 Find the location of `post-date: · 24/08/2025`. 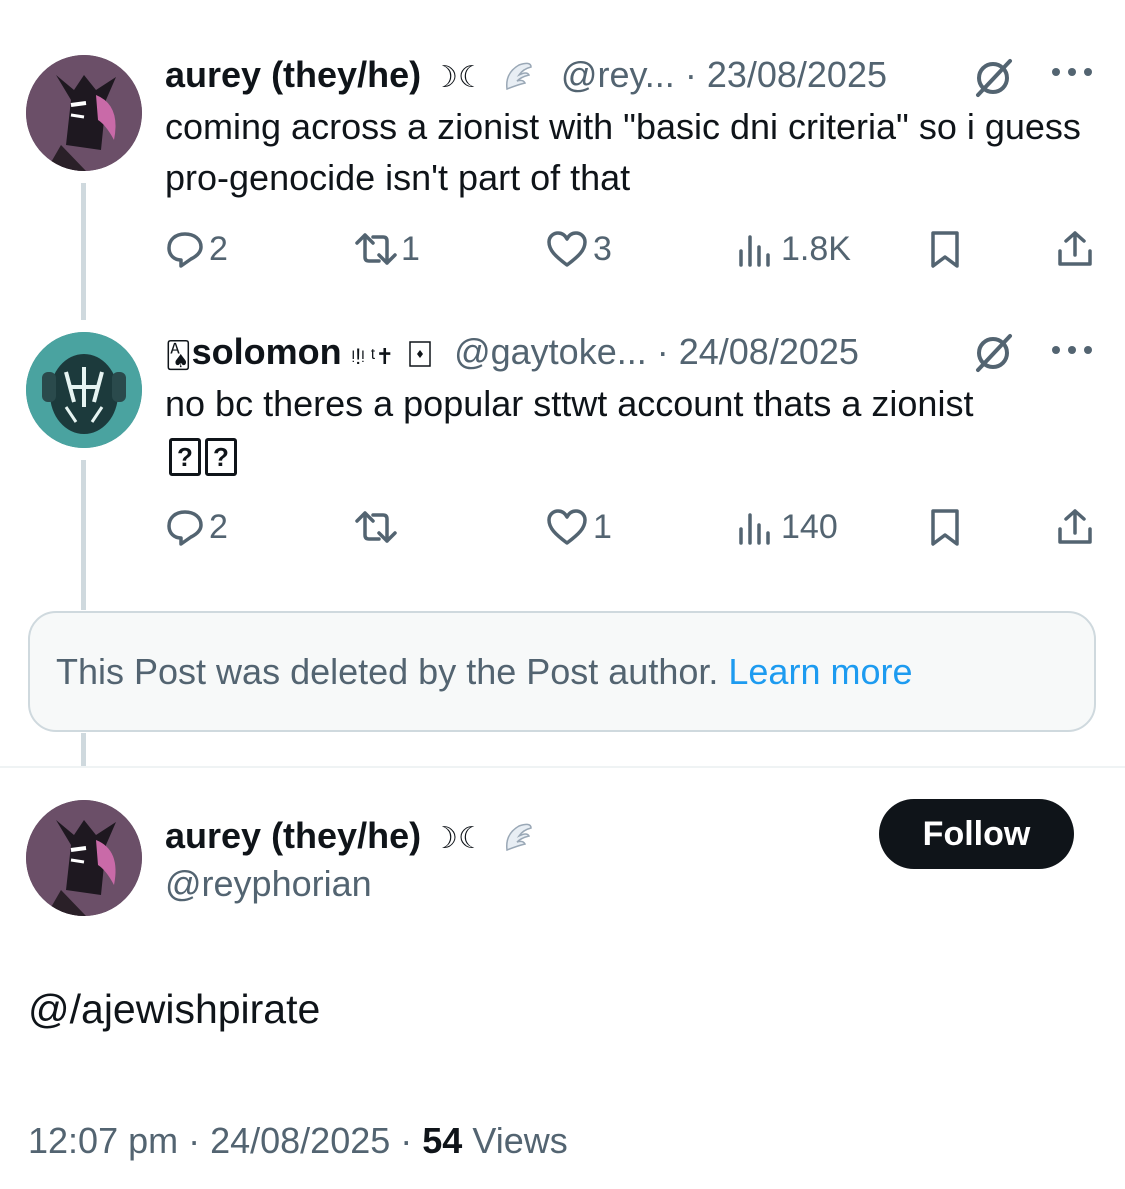

post-date: · 24/08/2025 is located at coordinates (758, 351).